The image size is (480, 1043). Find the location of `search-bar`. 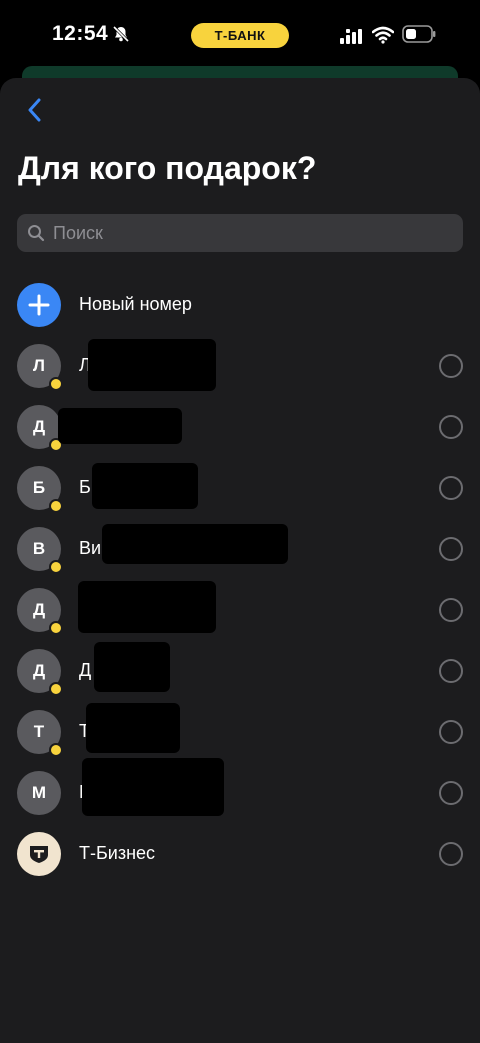

search-bar is located at coordinates (240, 233).